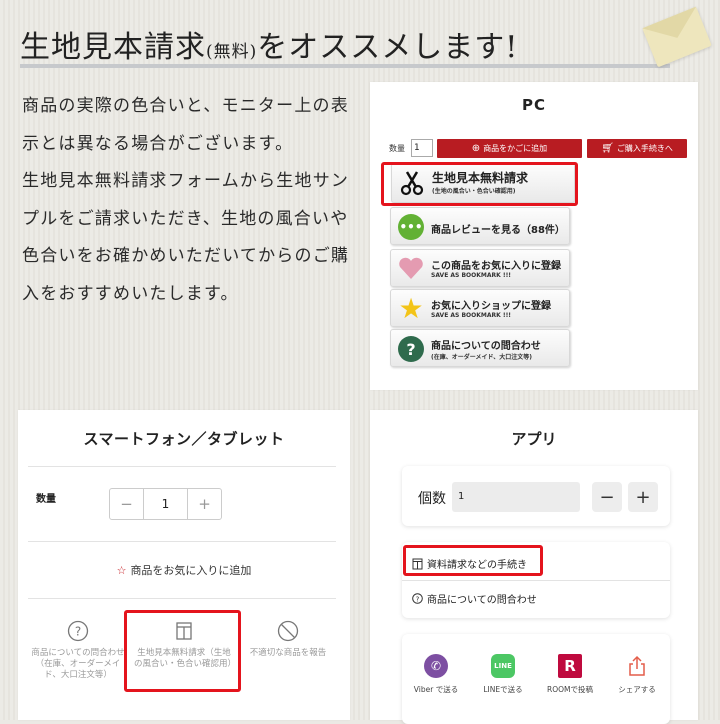 The image size is (720, 724). What do you see at coordinates (516, 497) in the screenshot?
I see `app-qty-input: 1` at bounding box center [516, 497].